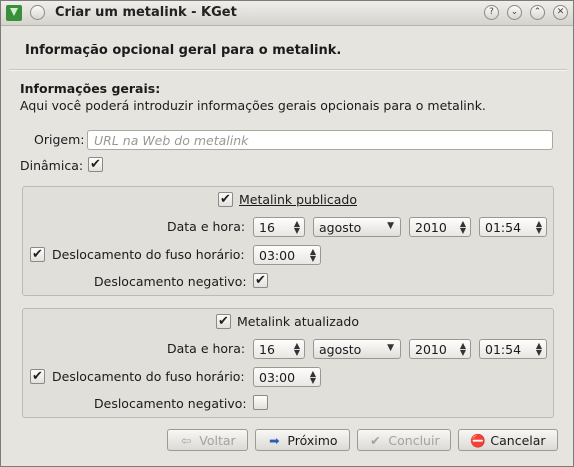  What do you see at coordinates (267, 227) in the screenshot?
I see `published-day-value: 16` at bounding box center [267, 227].